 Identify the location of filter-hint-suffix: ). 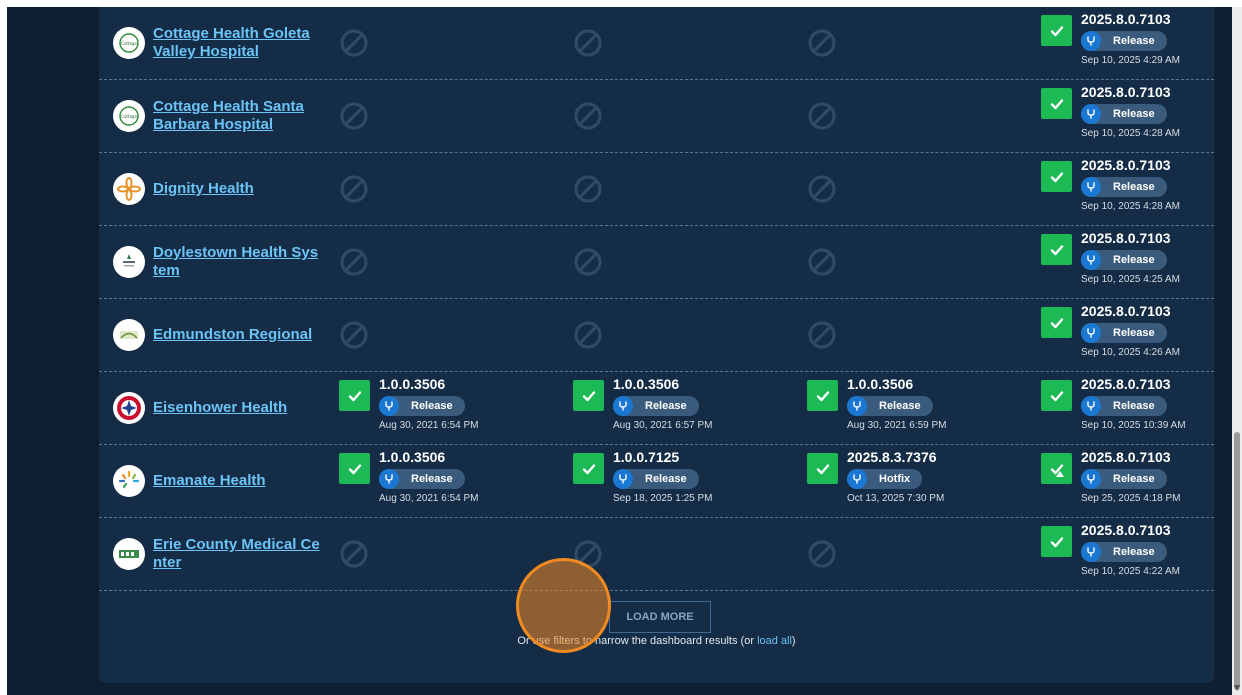
(793, 641).